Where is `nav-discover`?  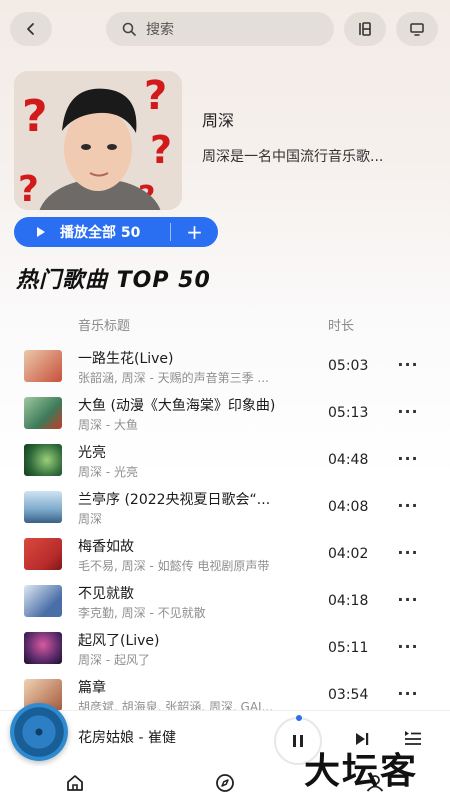
nav-discover is located at coordinates (225, 783).